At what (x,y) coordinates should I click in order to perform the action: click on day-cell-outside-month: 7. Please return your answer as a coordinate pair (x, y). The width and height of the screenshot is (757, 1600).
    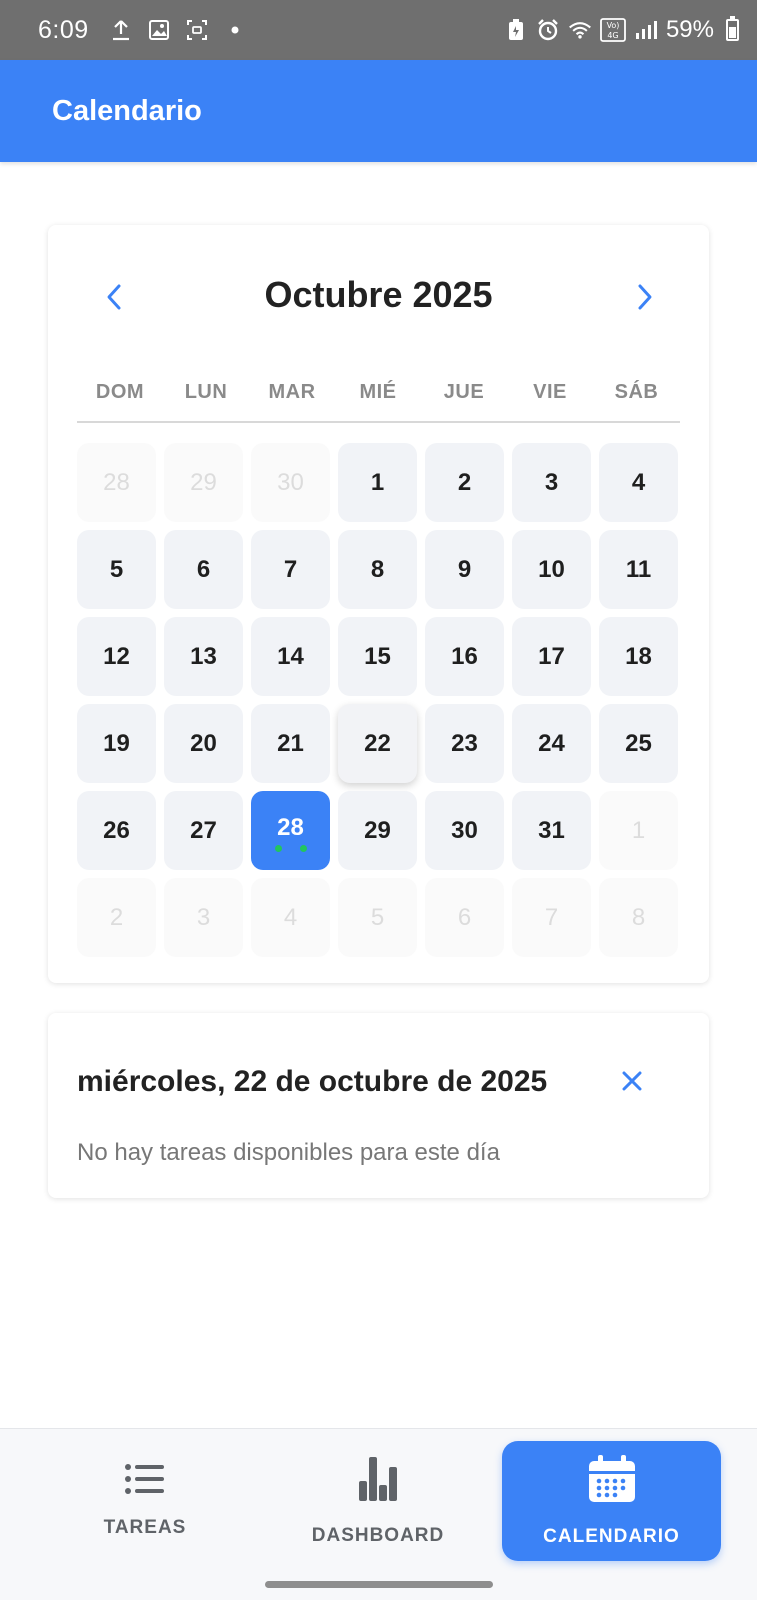
    Looking at the image, I should click on (551, 917).